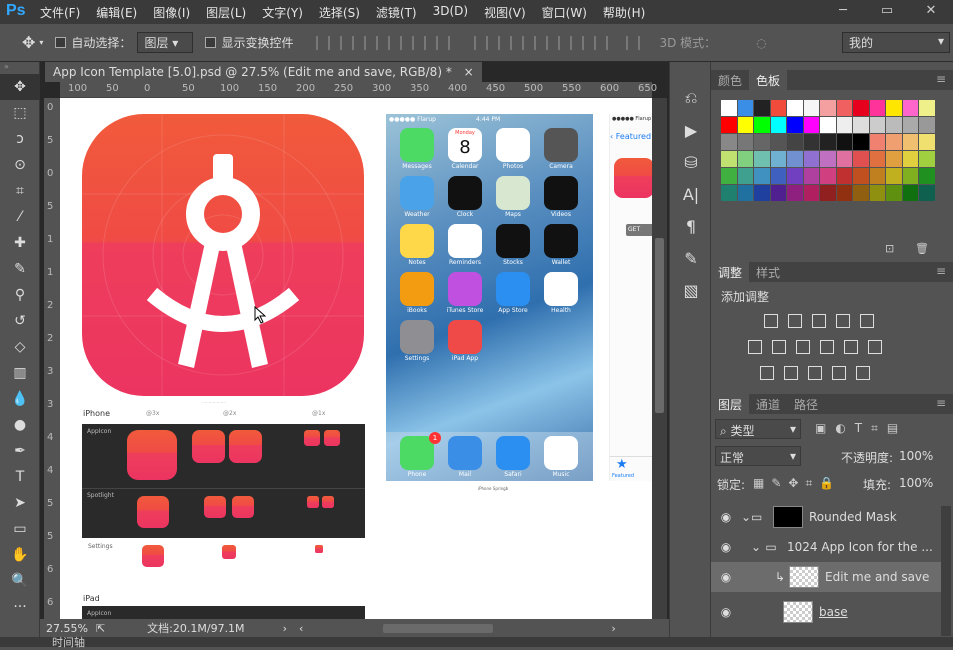 Image resolution: width=953 pixels, height=650 pixels. Describe the element at coordinates (916, 456) in the screenshot. I see `opacity-value: 100%` at that location.